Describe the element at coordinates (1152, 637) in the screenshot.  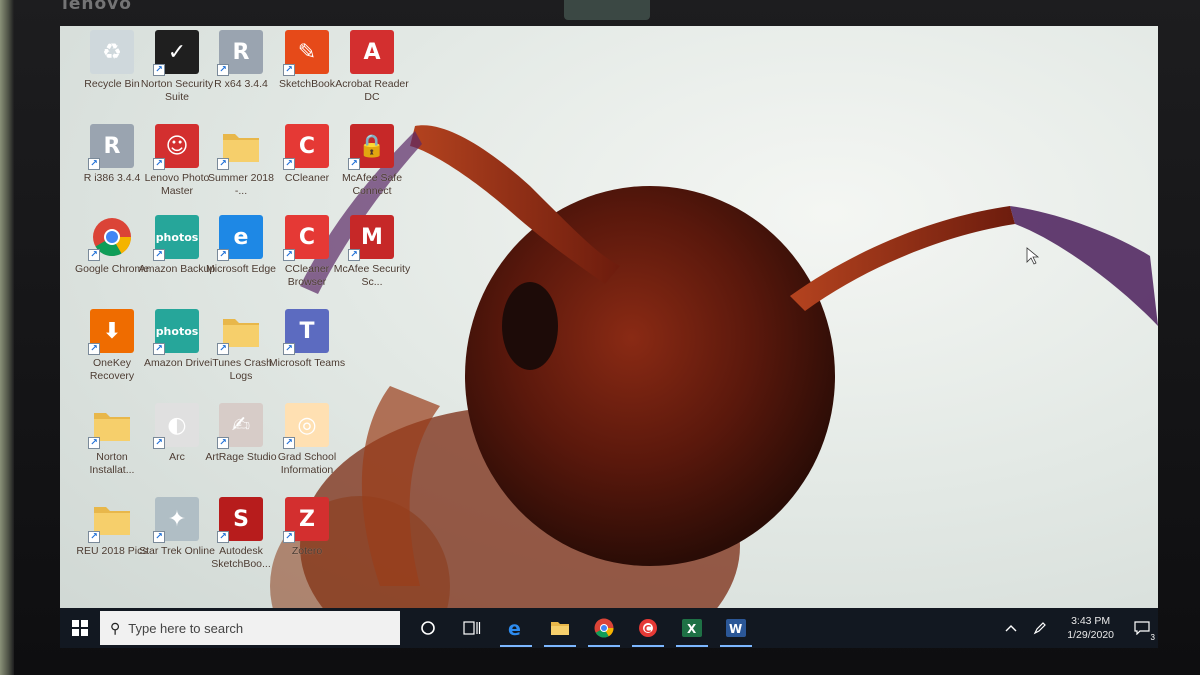
I see `notification-count: 3` at that location.